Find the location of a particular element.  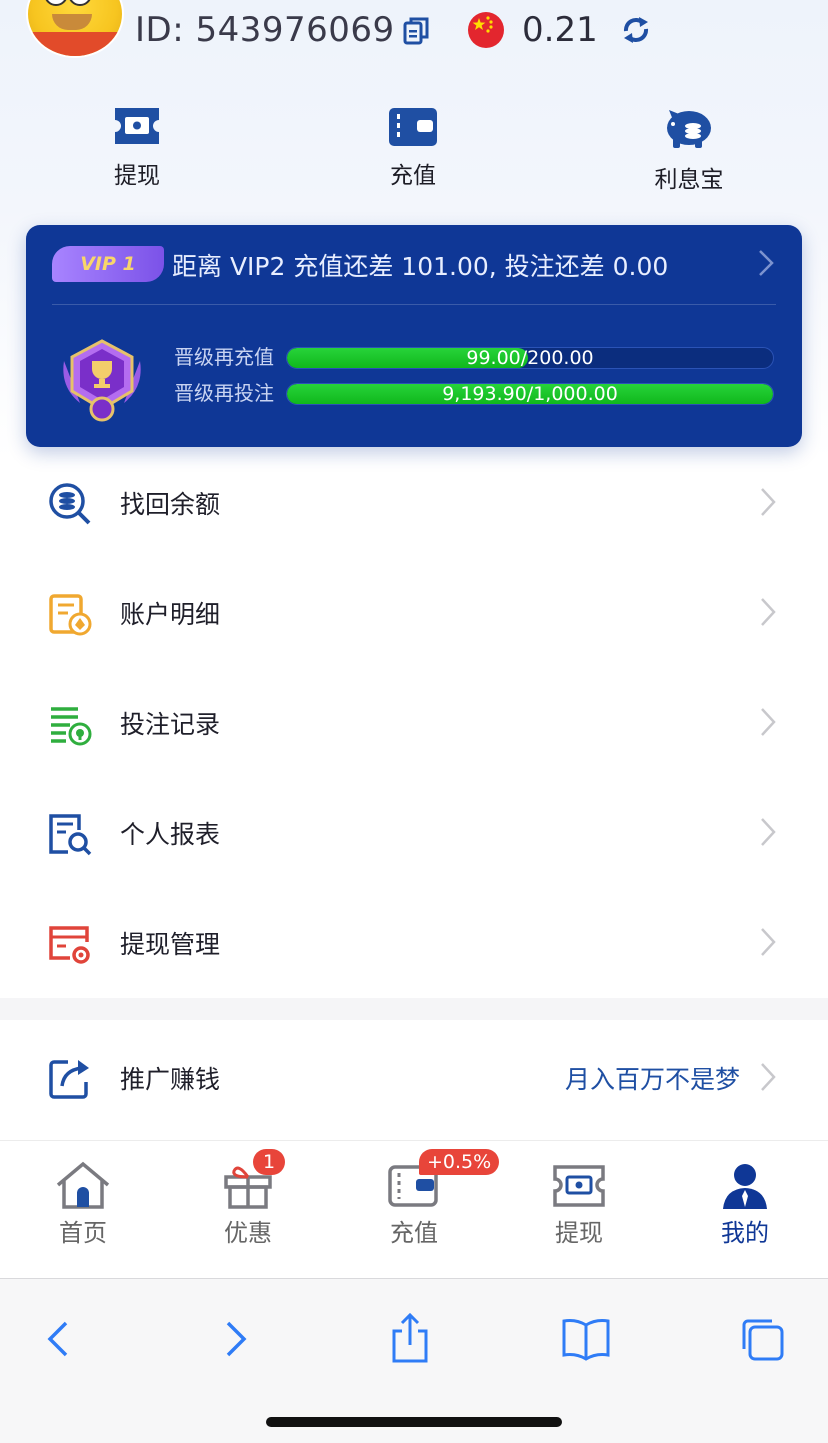

tab-label: 充值 is located at coordinates (414, 1233).